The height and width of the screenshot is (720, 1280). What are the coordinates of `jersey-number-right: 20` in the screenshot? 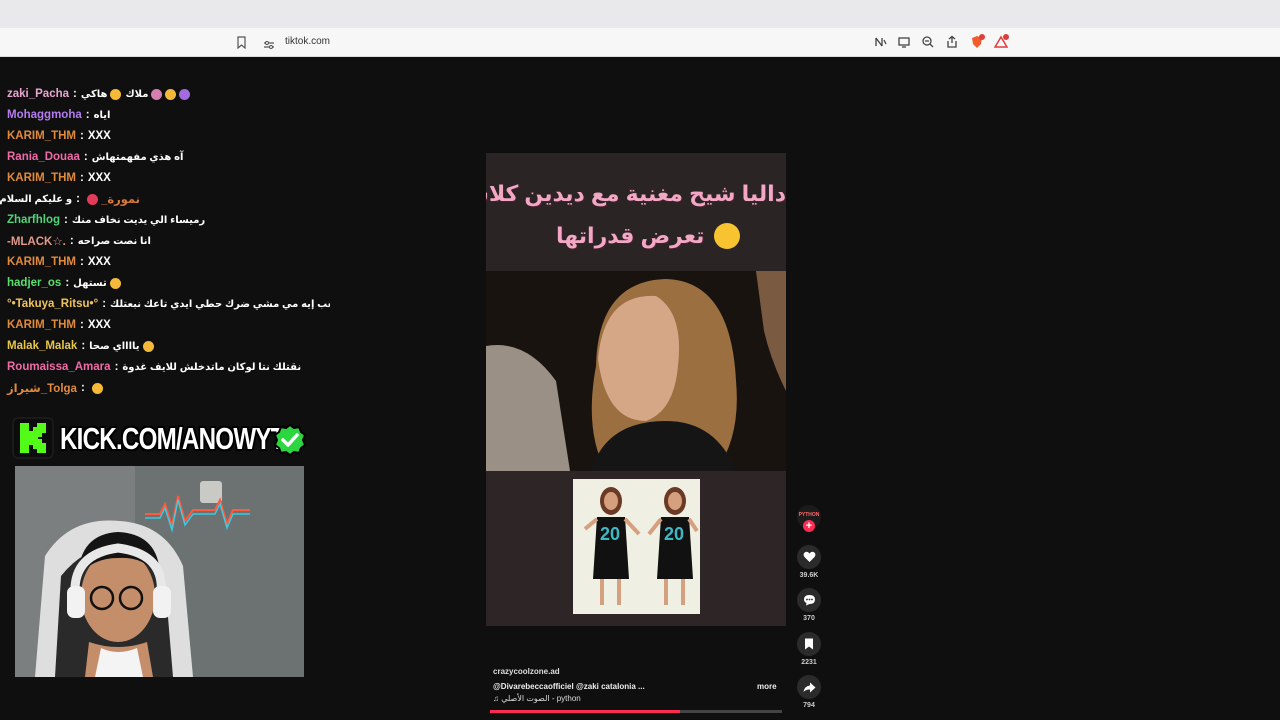 It's located at (674, 534).